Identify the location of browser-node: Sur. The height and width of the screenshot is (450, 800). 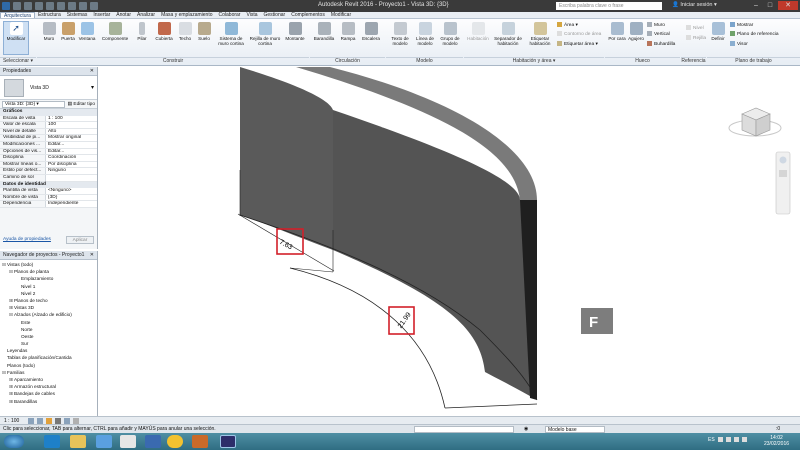
(48, 343).